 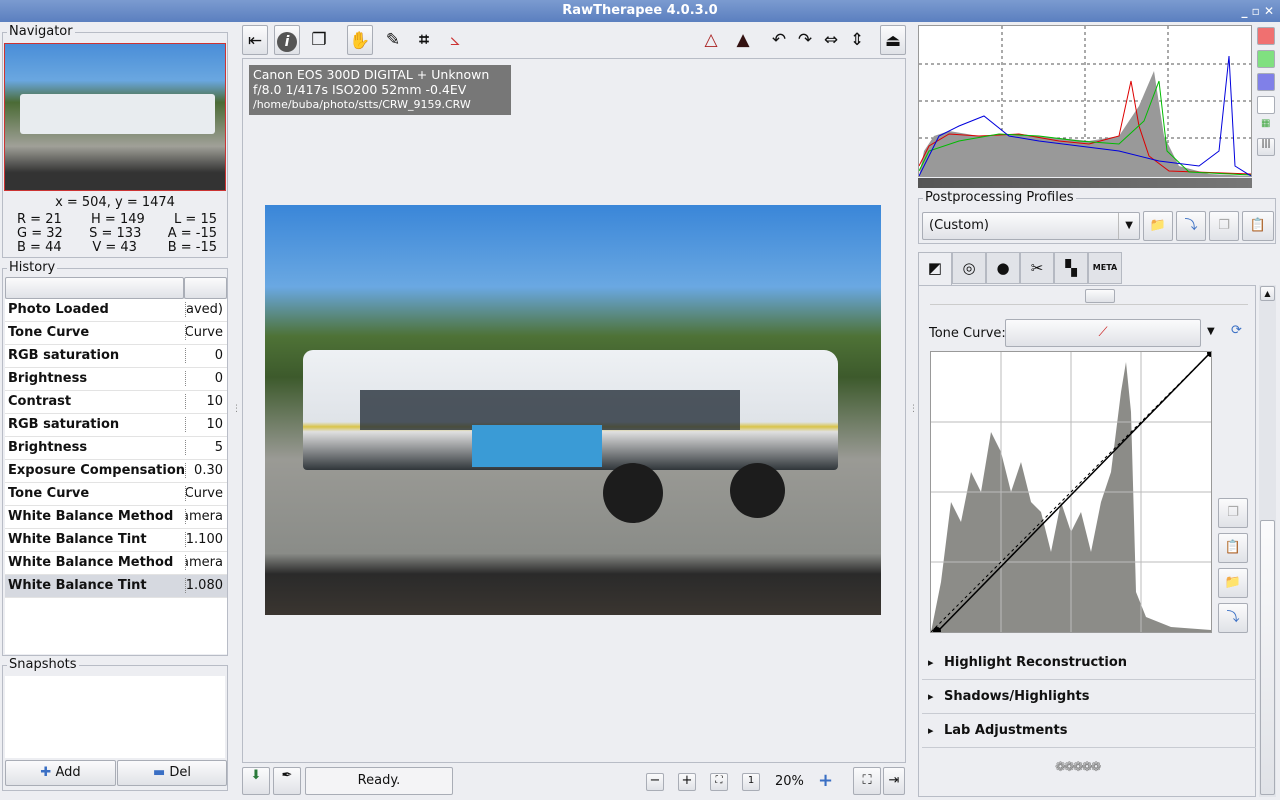 I want to click on history-item: White Balance Tint 1.100, so click(x=116, y=540).